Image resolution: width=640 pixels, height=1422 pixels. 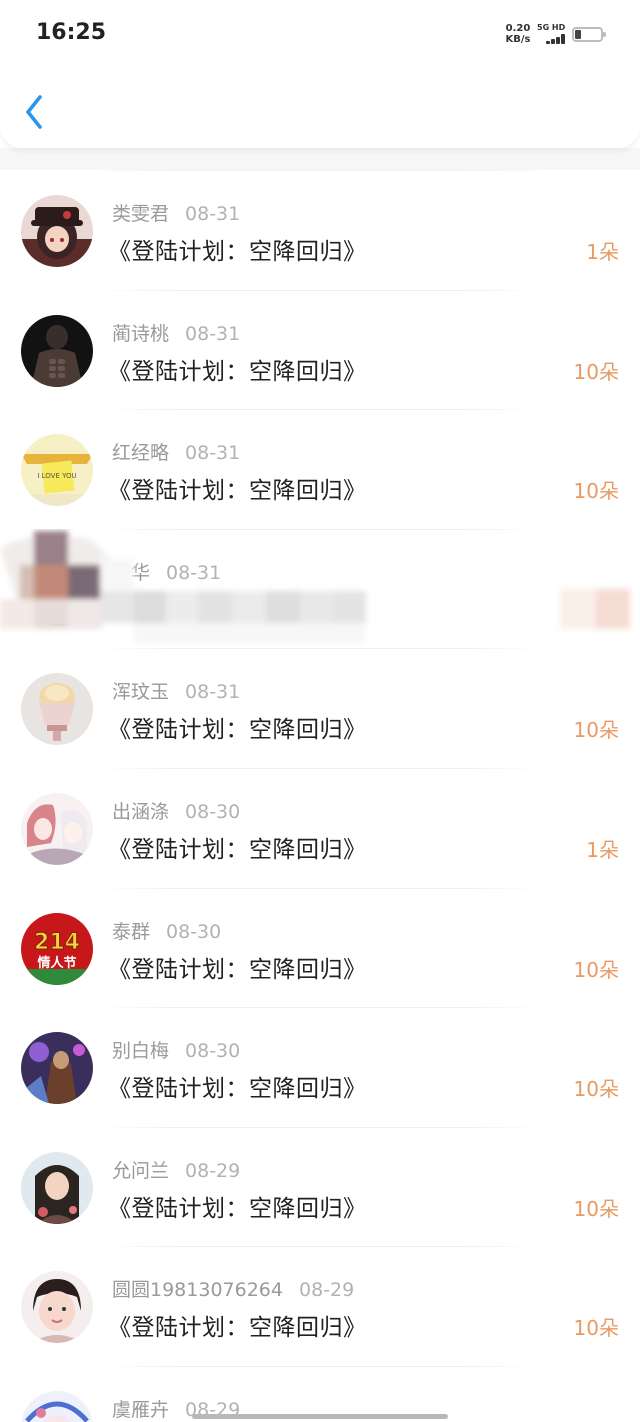 What do you see at coordinates (320, 159) in the screenshot?
I see `header-gap` at bounding box center [320, 159].